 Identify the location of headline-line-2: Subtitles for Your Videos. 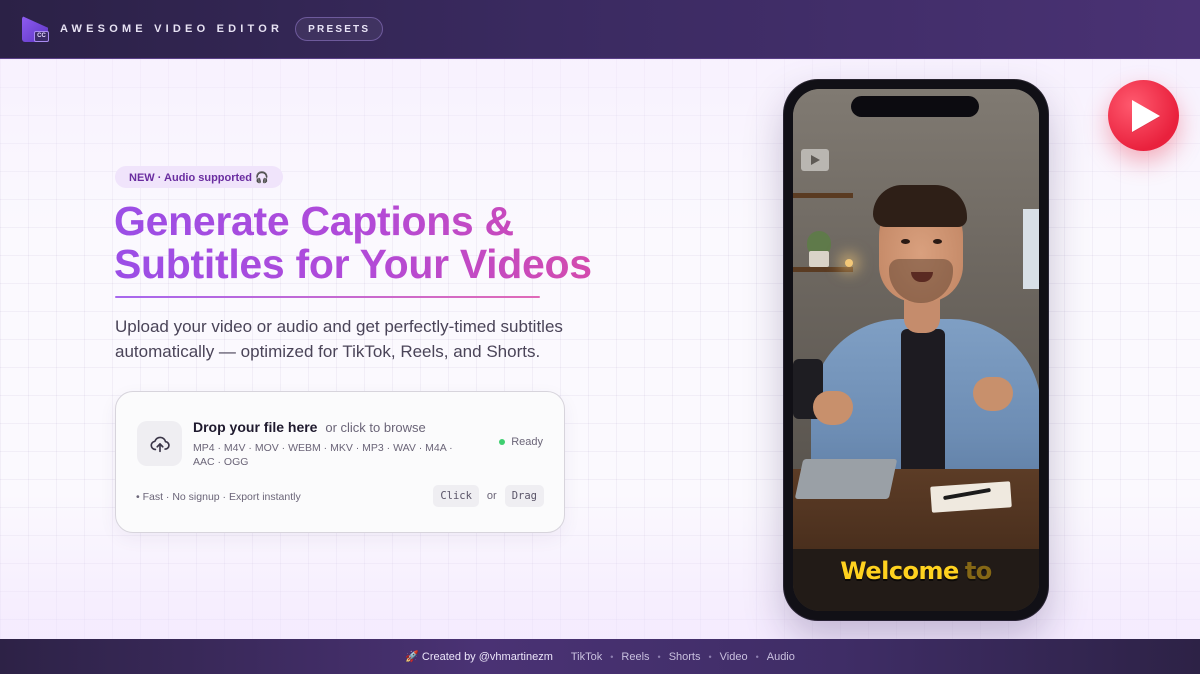
(353, 264).